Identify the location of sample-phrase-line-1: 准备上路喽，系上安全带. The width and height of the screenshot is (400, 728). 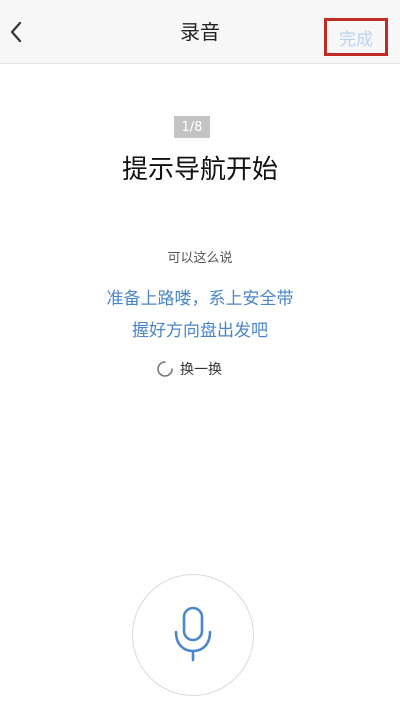
(200, 299).